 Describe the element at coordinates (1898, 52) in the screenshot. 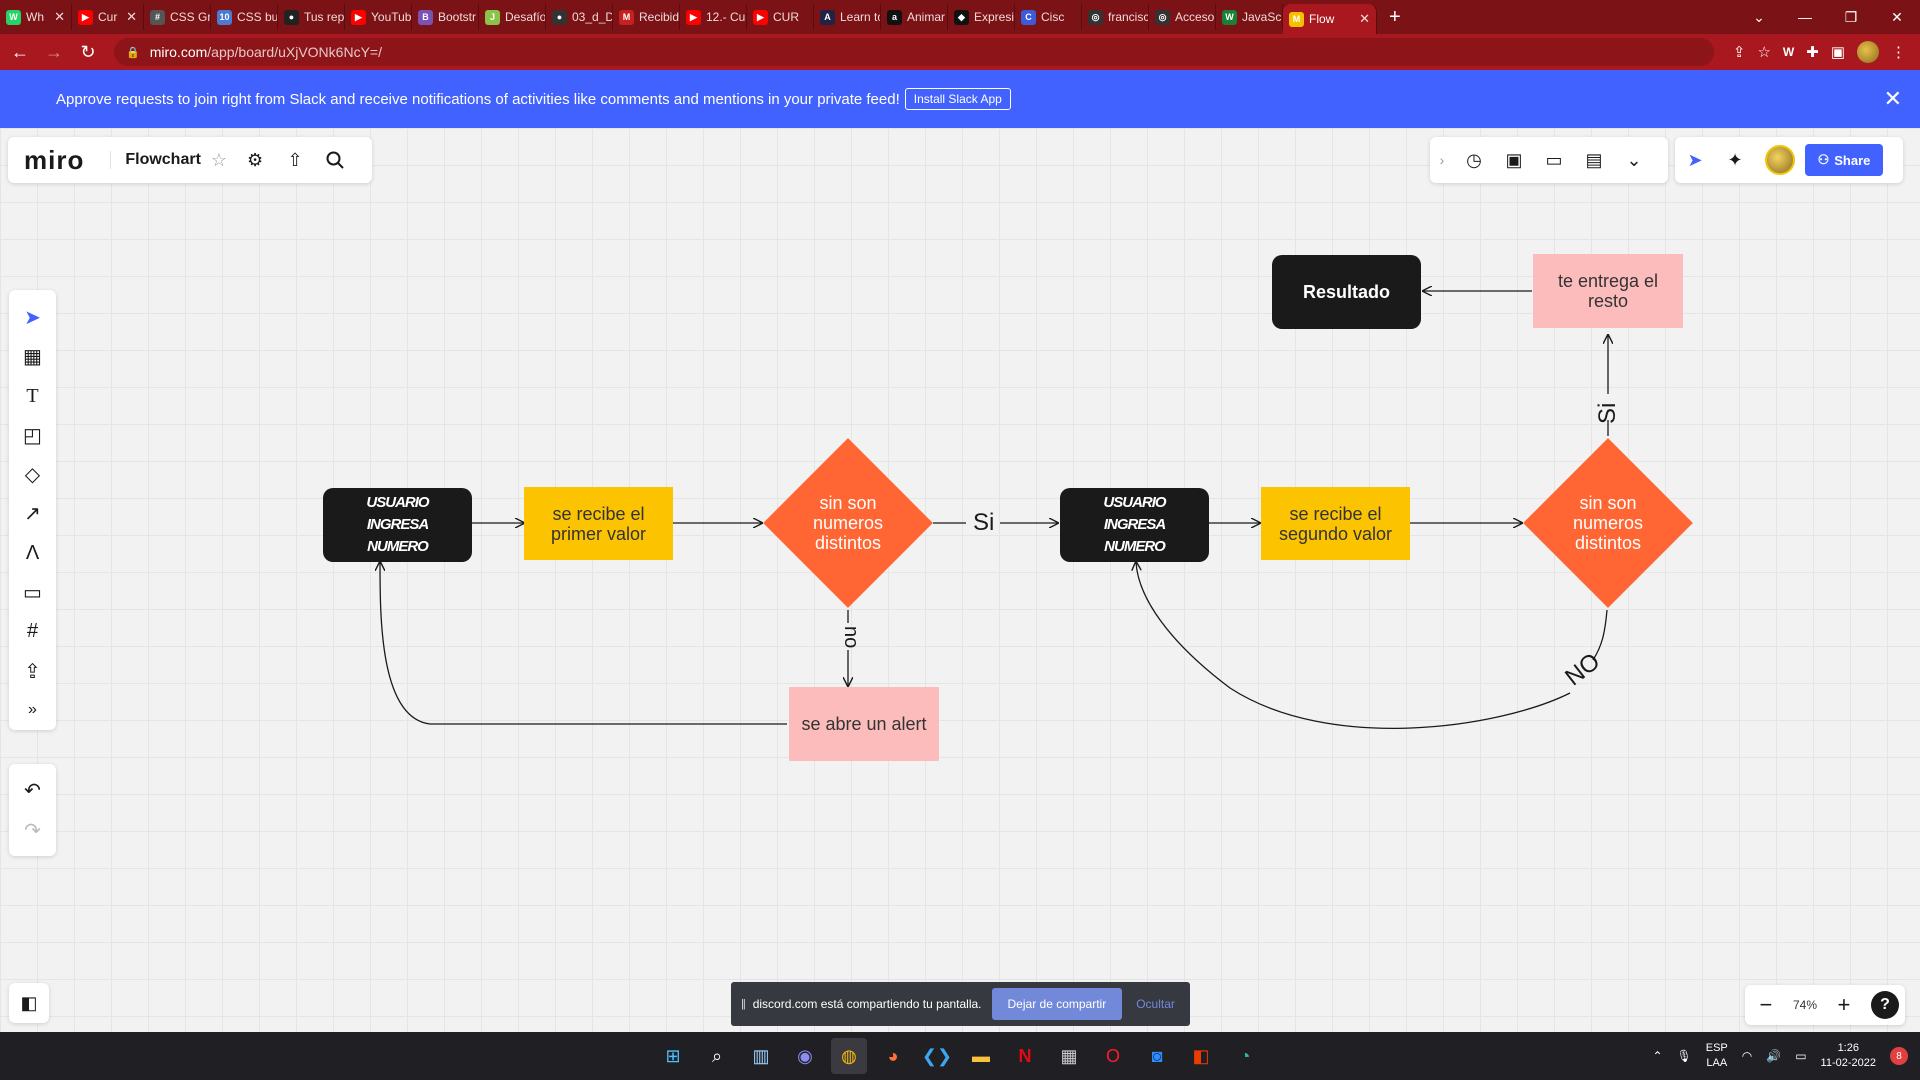

I see `browser-menu-icon: ⋮` at that location.